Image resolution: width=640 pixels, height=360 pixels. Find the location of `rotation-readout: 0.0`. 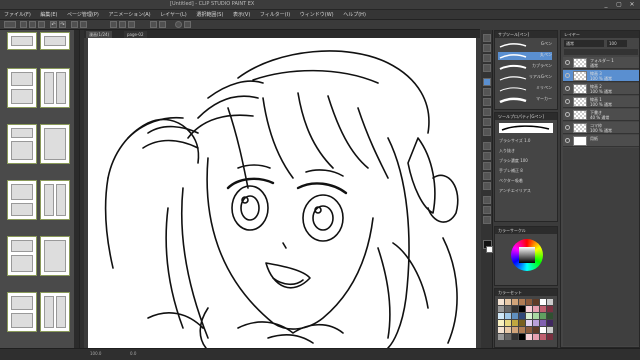

rotation-readout: 0.0 is located at coordinates (133, 353).